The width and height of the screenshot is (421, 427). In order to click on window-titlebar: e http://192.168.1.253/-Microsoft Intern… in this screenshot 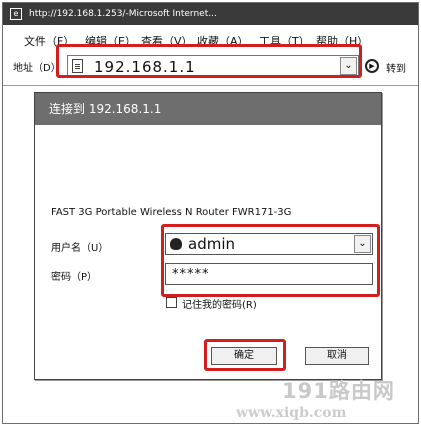, I will do `click(210, 14)`.